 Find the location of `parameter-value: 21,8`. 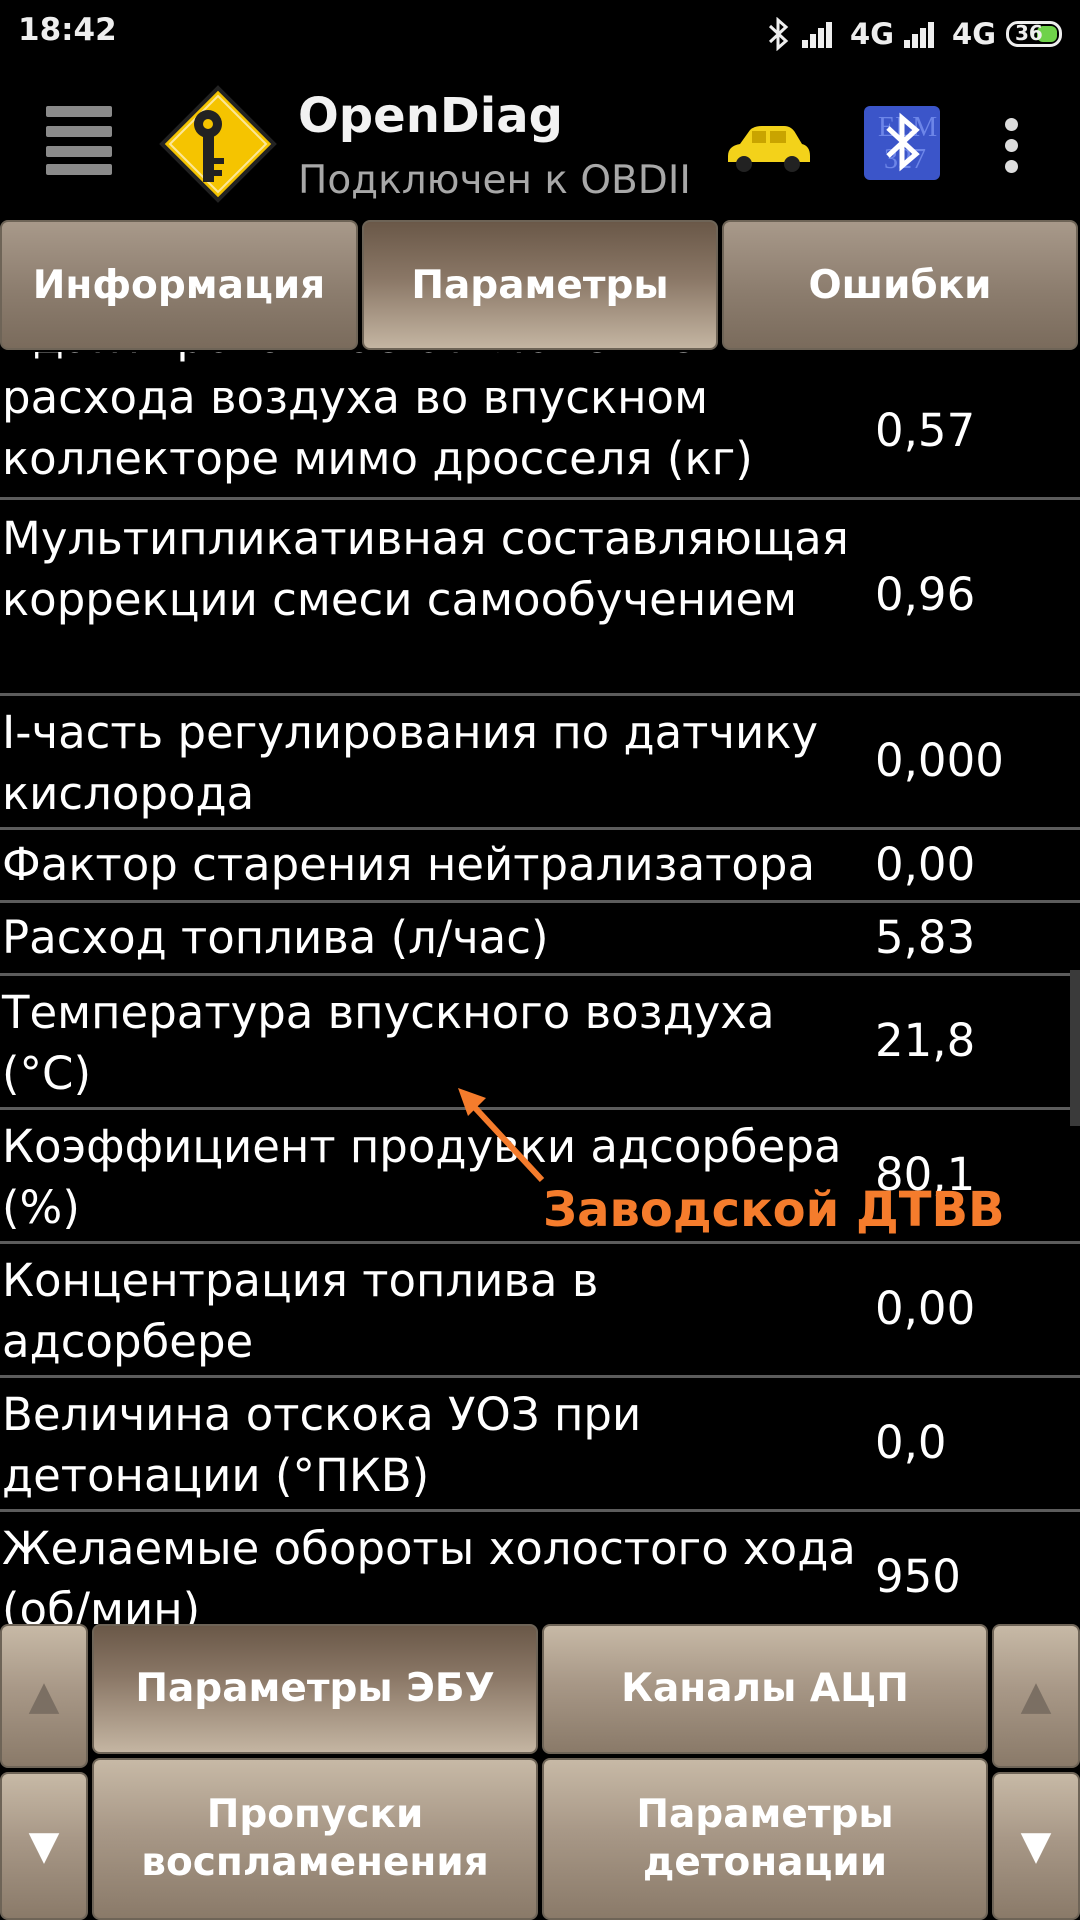

parameter-value: 21,8 is located at coordinates (925, 1040).